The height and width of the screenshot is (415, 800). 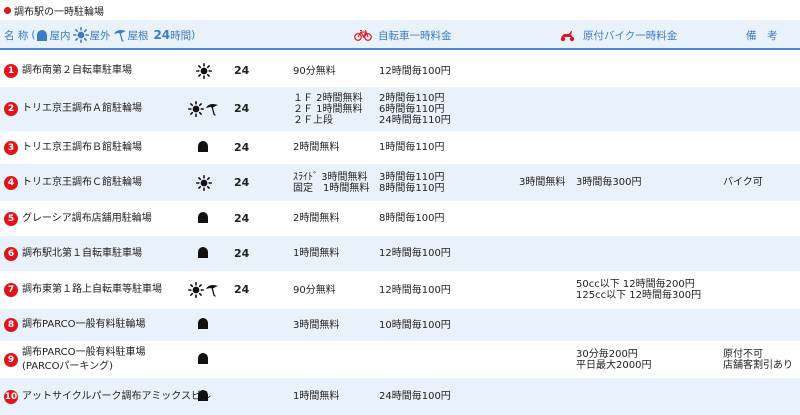 I want to click on row-bicycle-fee-line: 10時間毎100円, so click(x=415, y=325).